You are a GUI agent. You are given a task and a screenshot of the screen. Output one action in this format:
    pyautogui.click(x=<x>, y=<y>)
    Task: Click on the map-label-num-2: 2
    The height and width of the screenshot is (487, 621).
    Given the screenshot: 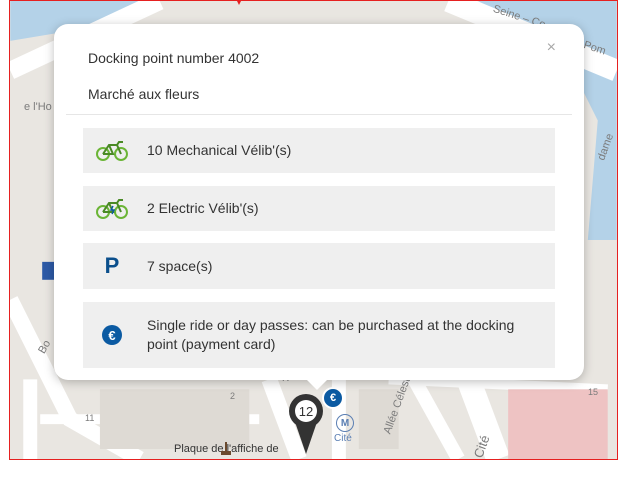 What is the action you would take?
    pyautogui.click(x=233, y=396)
    